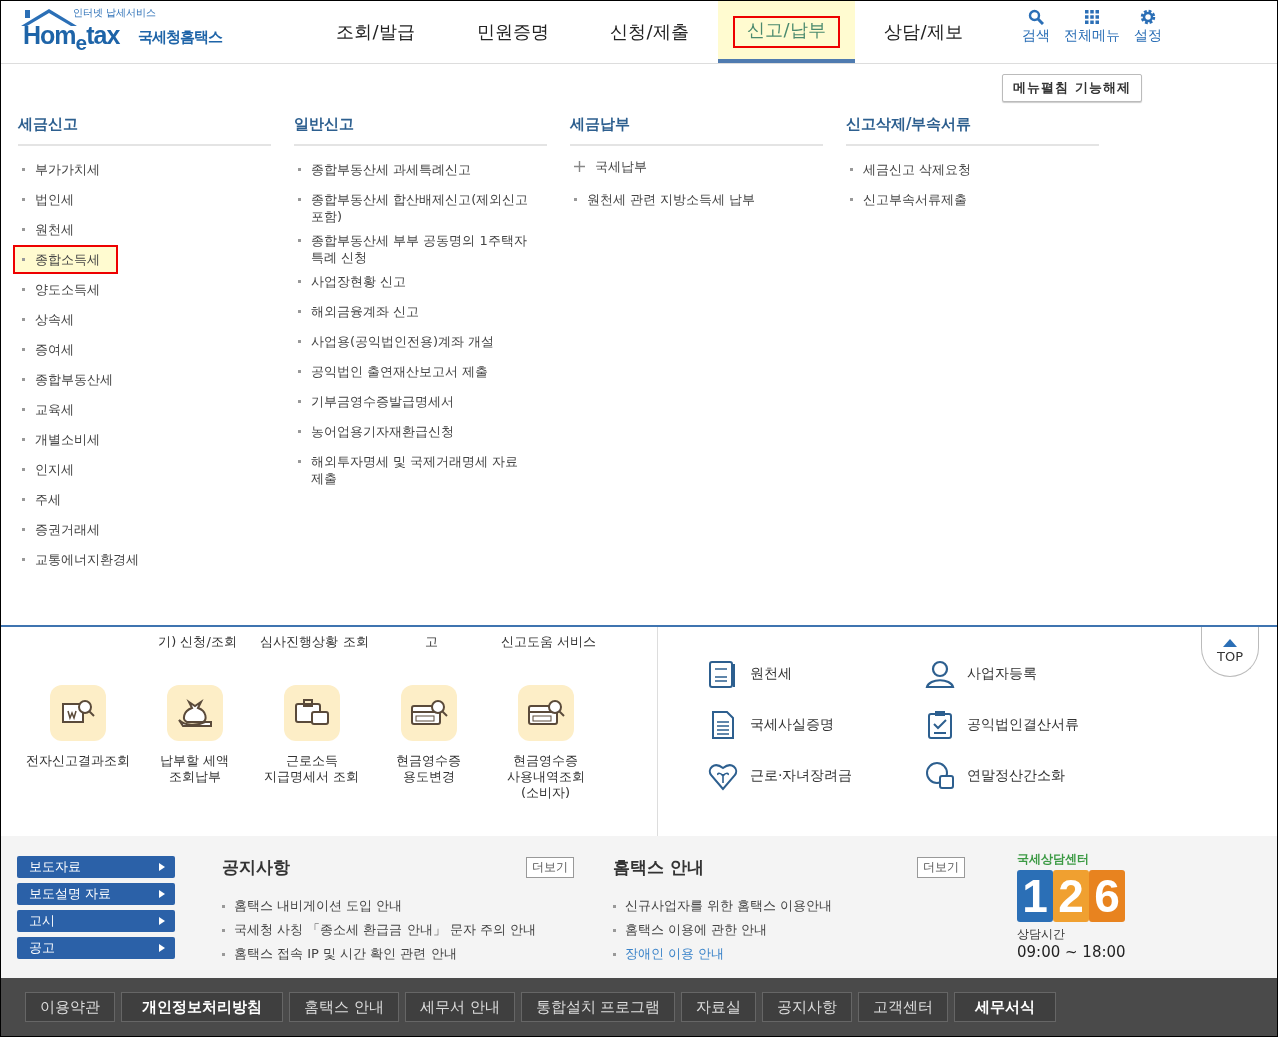  Describe the element at coordinates (428, 713) in the screenshot. I see `card-search-icon` at that location.